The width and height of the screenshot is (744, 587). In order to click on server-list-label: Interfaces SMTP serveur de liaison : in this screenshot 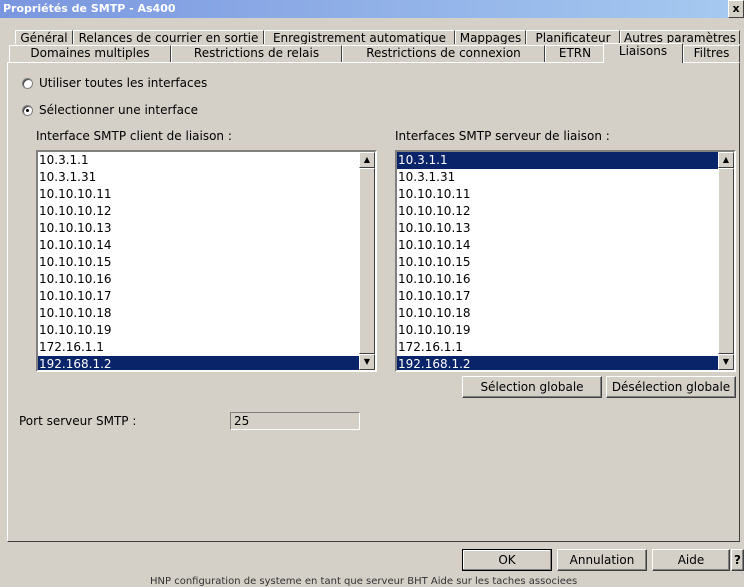, I will do `click(502, 136)`.